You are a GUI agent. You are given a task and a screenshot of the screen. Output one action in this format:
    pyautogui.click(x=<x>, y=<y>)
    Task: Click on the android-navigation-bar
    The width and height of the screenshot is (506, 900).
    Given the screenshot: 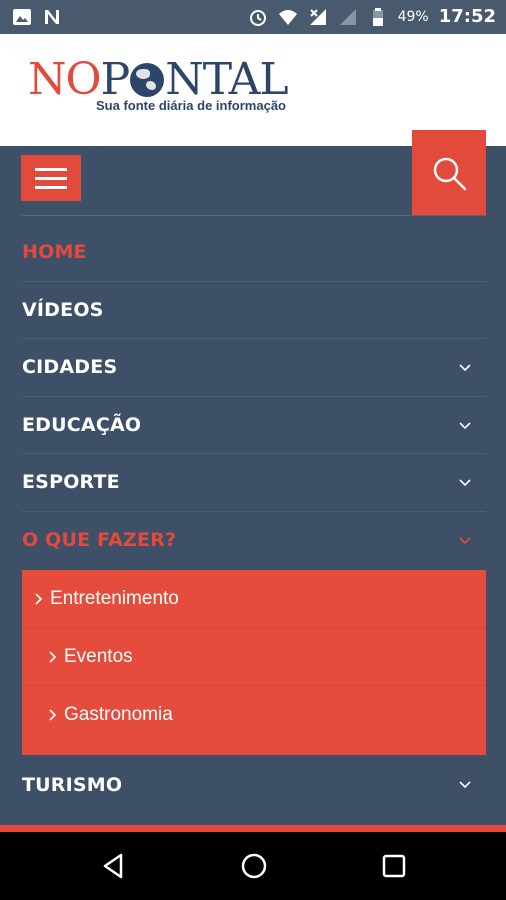 What is the action you would take?
    pyautogui.click(x=253, y=866)
    